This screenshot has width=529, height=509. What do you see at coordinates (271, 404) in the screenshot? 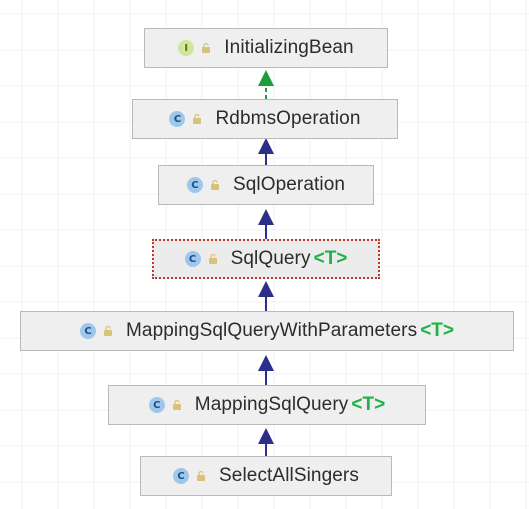
I see `class-name: MappingSqlQuery` at bounding box center [271, 404].